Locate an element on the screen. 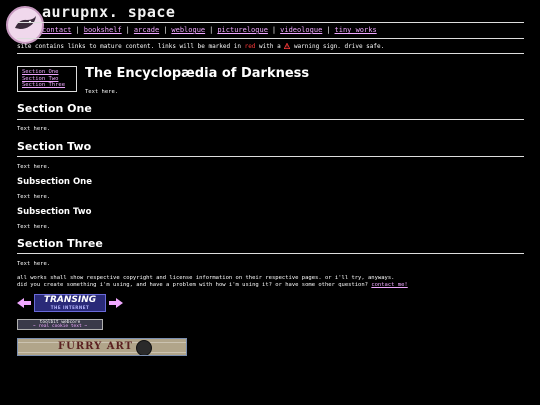 The image size is (540, 405). subsection-one-text: Text here. is located at coordinates (34, 197).